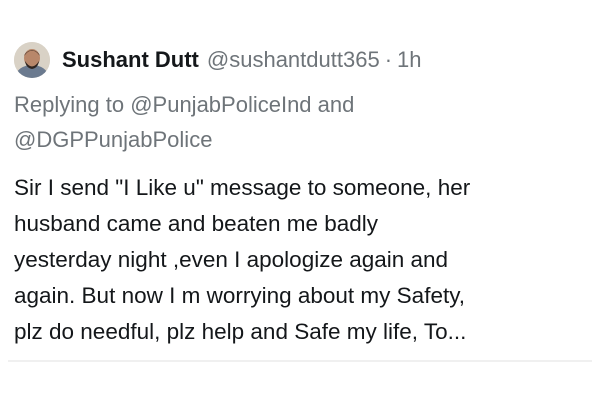  Describe the element at coordinates (409, 60) in the screenshot. I see `tweet-timestamp: 1h` at that location.